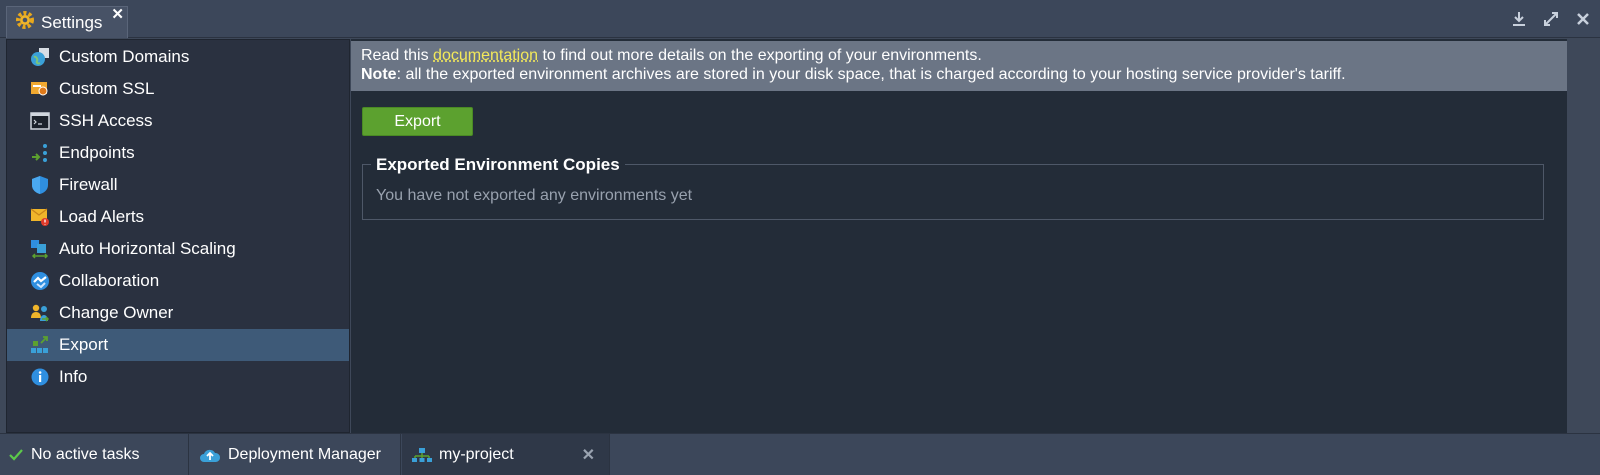 Image resolution: width=1600 pixels, height=475 pixels. What do you see at coordinates (73, 376) in the screenshot?
I see `sidebar-item-label: Info` at bounding box center [73, 376].